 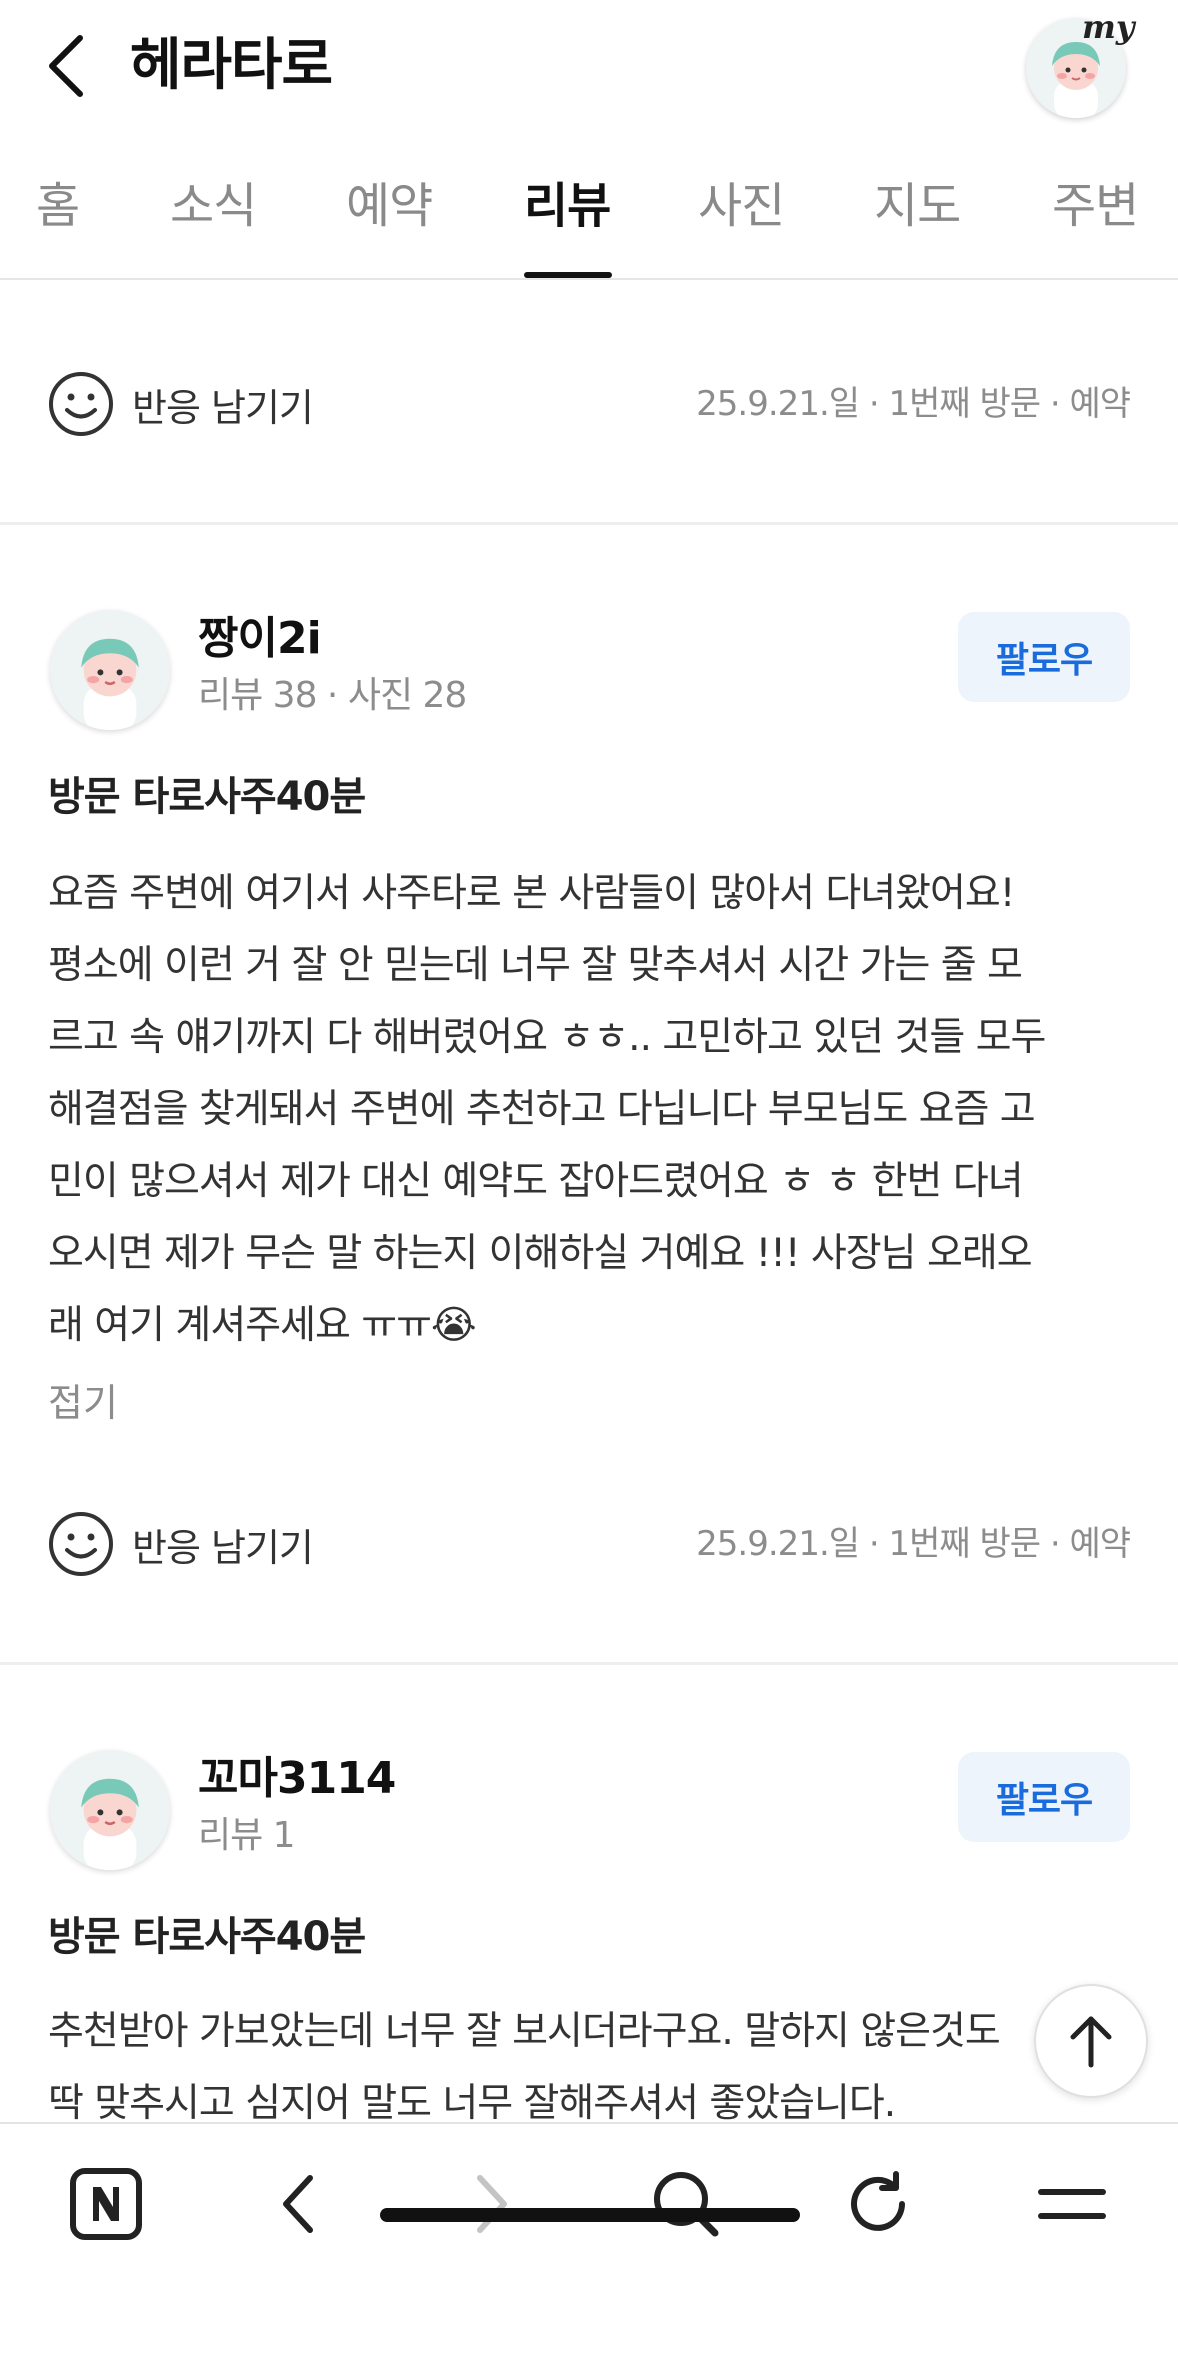 What do you see at coordinates (567, 206) in the screenshot?
I see `tab-reviews: 리뷰` at bounding box center [567, 206].